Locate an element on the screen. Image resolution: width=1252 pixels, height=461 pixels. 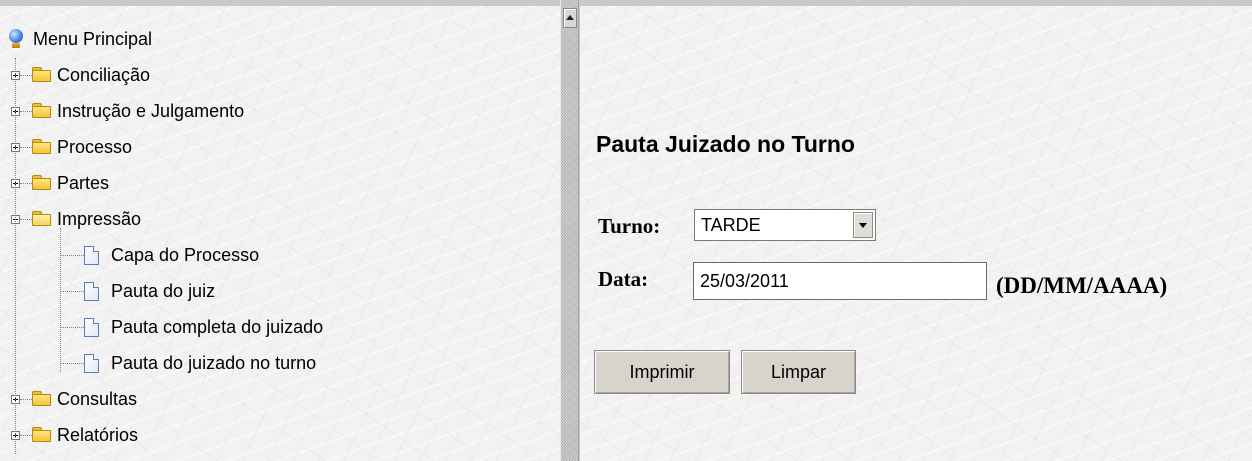
menu-item-instrucao-julgamento: Instrução e Julgamento is located at coordinates (270, 112).